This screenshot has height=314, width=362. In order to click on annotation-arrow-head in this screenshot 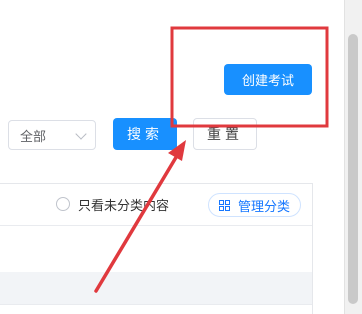, I will do `click(177, 150)`.